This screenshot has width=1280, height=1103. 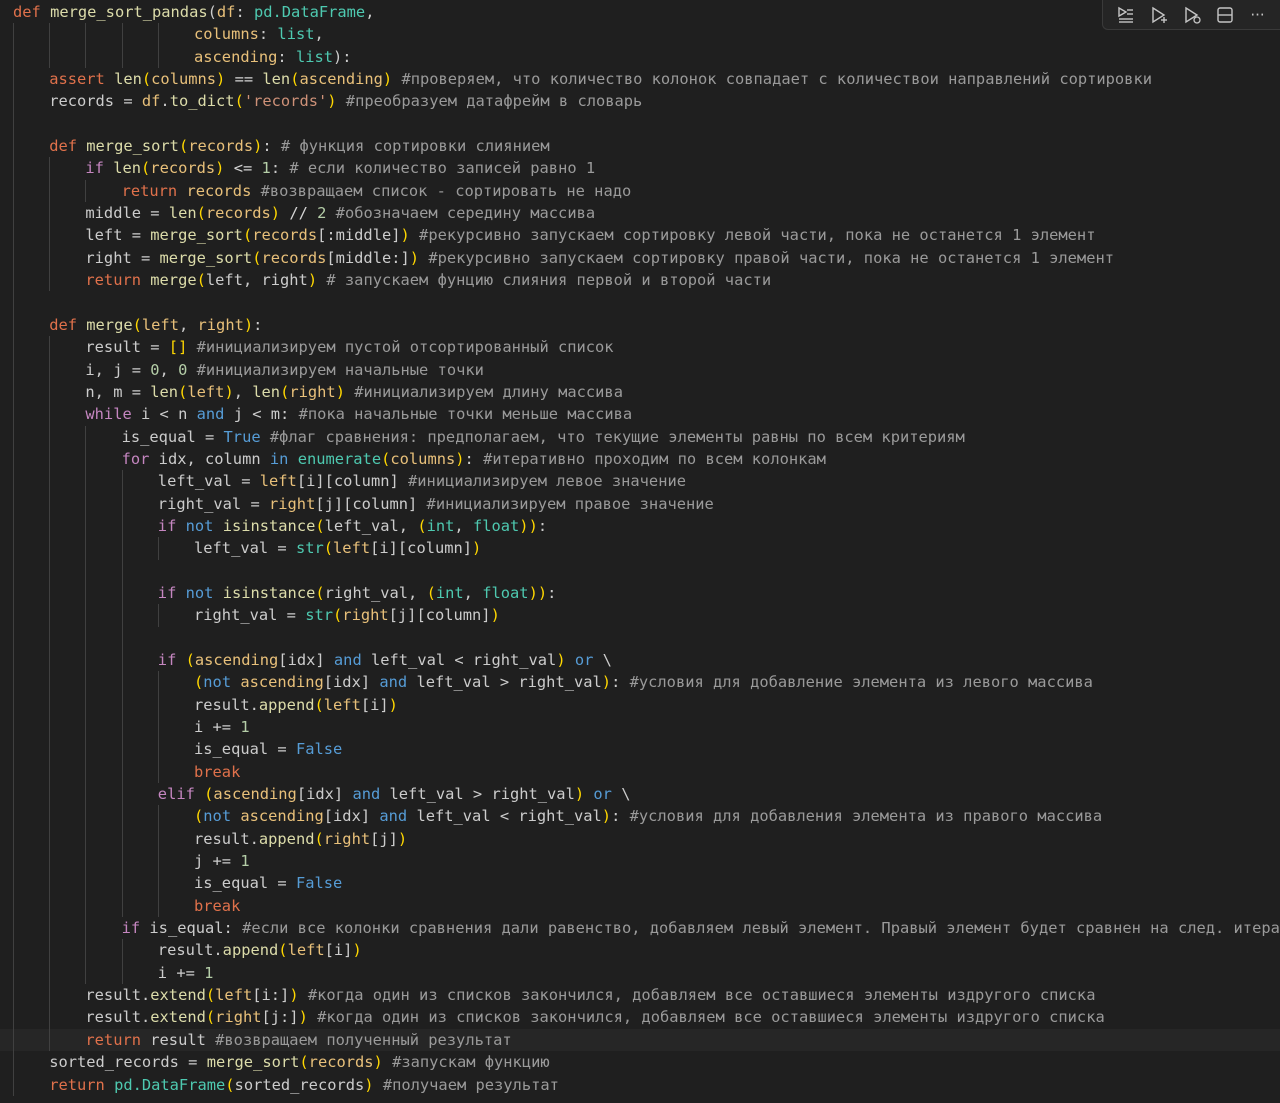 What do you see at coordinates (1258, 15) in the screenshot?
I see `more-actions-button: ···` at bounding box center [1258, 15].